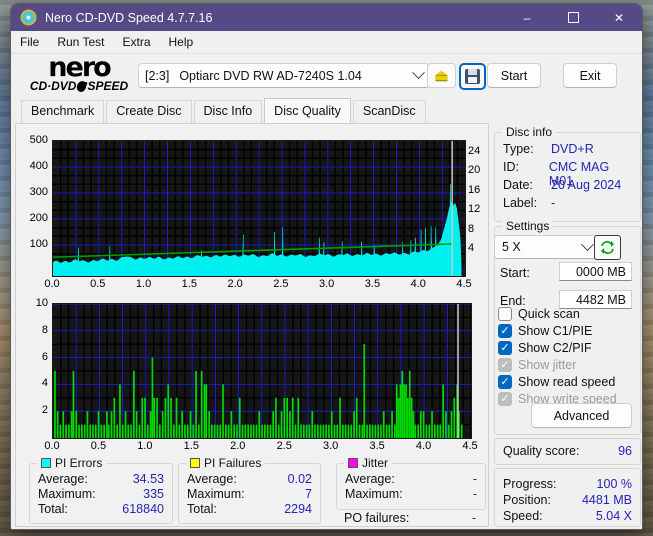  I want to click on eject-disc-button: ⏏, so click(441, 75).